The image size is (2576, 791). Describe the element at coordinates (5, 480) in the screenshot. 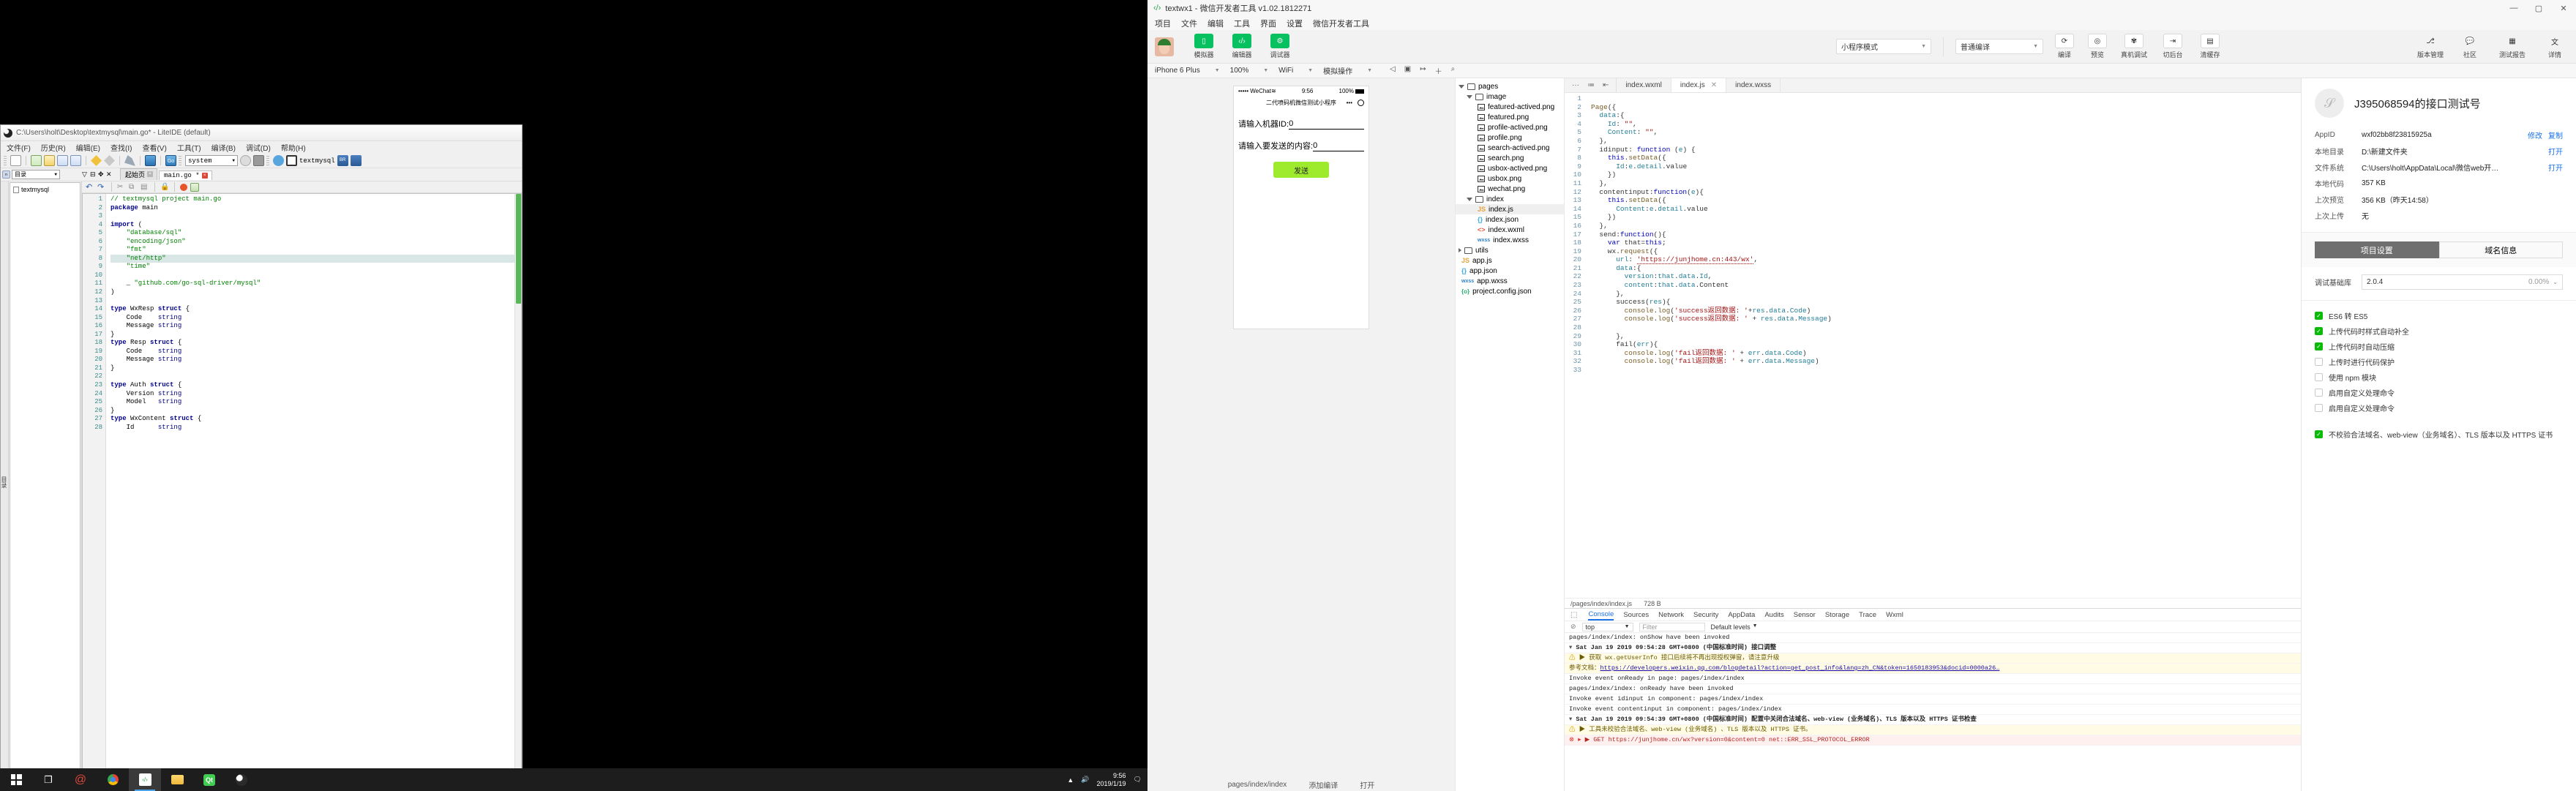

I see `liteide-side-rail: 目录` at that location.